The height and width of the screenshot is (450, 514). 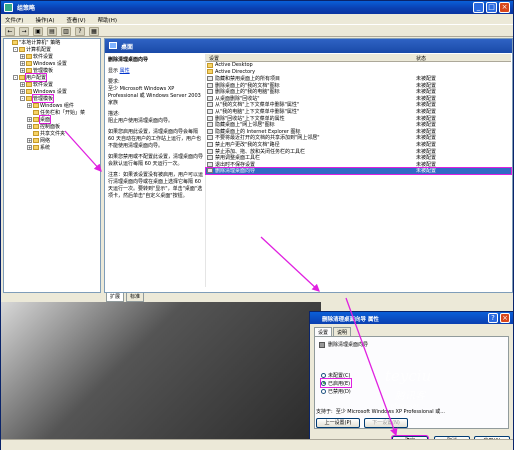 What do you see at coordinates (43, 57) in the screenshot?
I see `tree-label: 软件设置` at bounding box center [43, 57].